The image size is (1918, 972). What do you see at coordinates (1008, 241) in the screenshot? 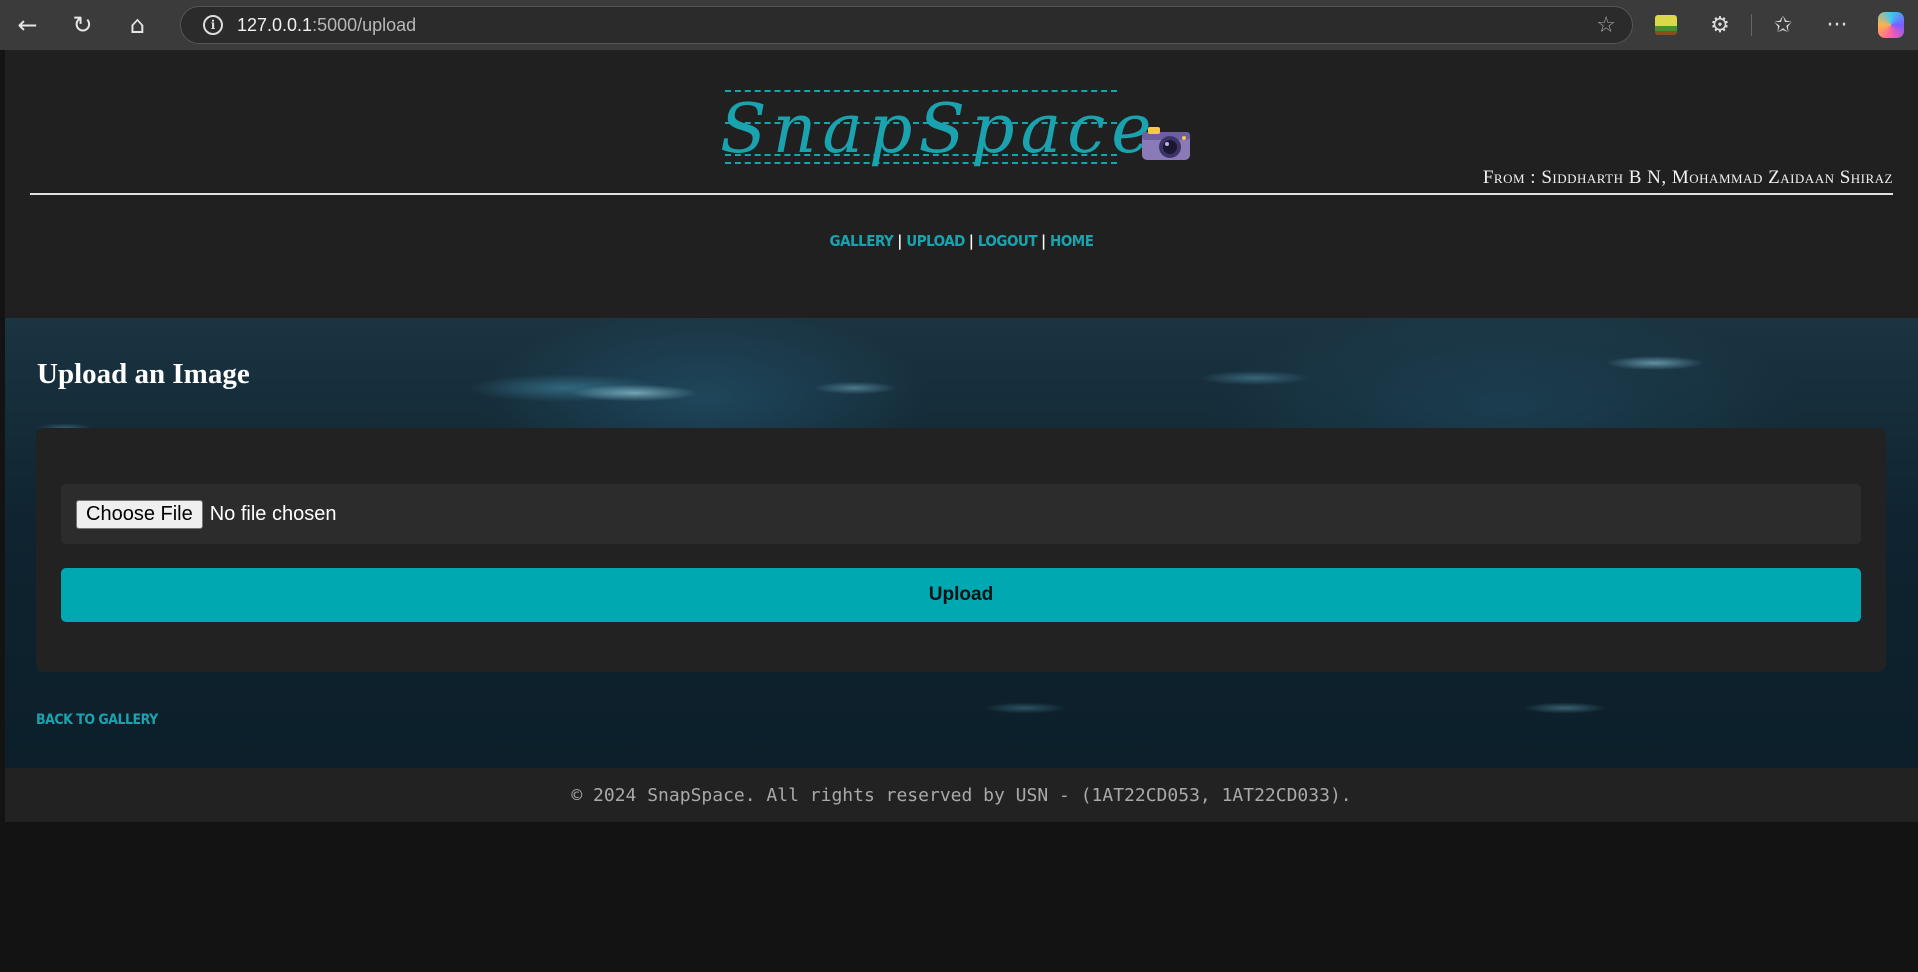
I see `nav-link-logout: Logout` at bounding box center [1008, 241].